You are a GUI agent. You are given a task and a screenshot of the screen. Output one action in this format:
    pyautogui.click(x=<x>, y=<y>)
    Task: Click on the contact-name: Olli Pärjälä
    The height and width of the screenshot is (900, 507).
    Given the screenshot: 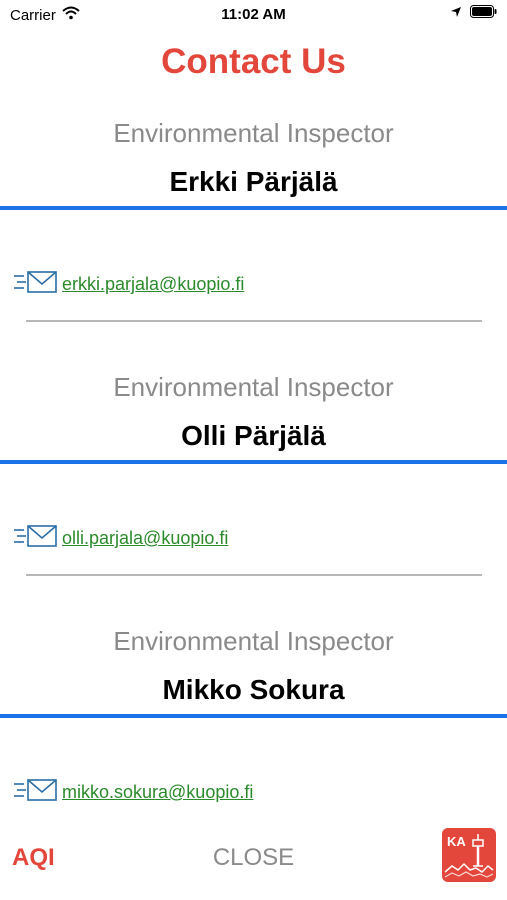 What is the action you would take?
    pyautogui.click(x=253, y=435)
    